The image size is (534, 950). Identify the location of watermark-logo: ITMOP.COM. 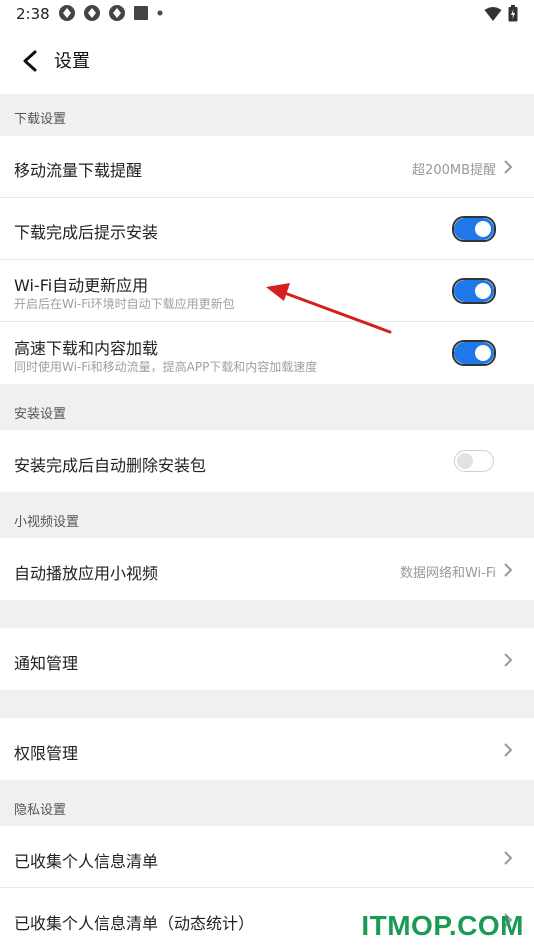
(442, 925).